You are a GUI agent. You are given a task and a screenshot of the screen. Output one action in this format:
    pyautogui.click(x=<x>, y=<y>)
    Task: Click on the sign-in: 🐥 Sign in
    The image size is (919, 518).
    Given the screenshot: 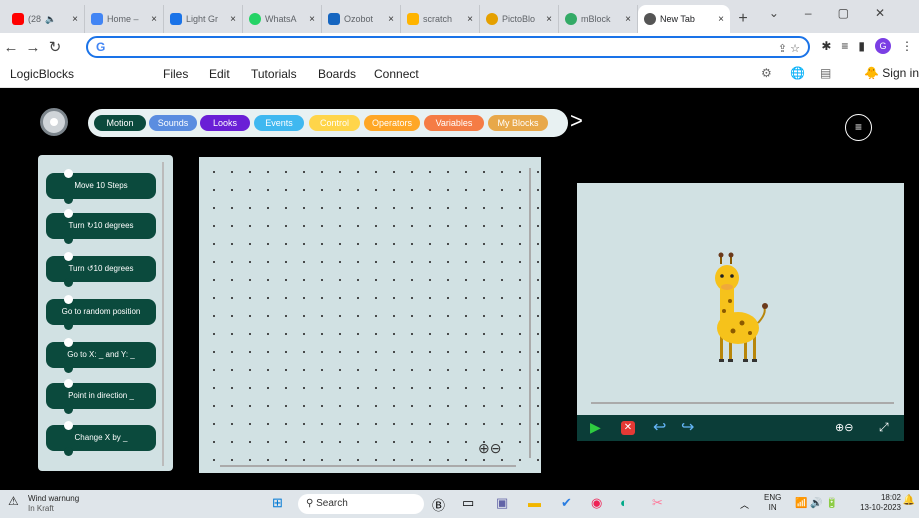 What is the action you would take?
    pyautogui.click(x=891, y=73)
    